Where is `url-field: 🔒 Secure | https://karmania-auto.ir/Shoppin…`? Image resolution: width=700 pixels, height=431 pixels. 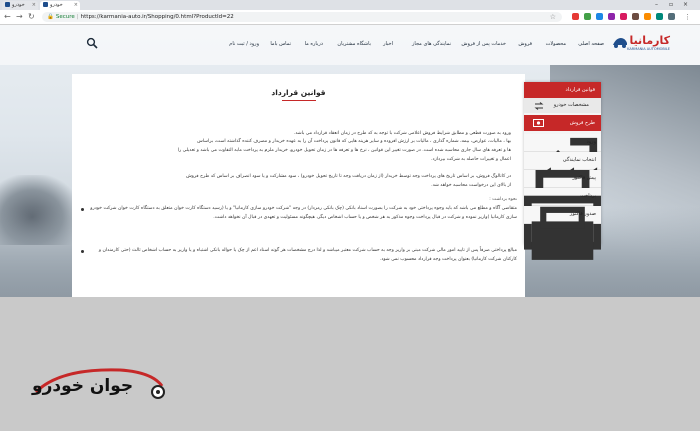 url-field: 🔒 Secure | https://karmania-auto.ir/Shoppin… is located at coordinates (302, 17).